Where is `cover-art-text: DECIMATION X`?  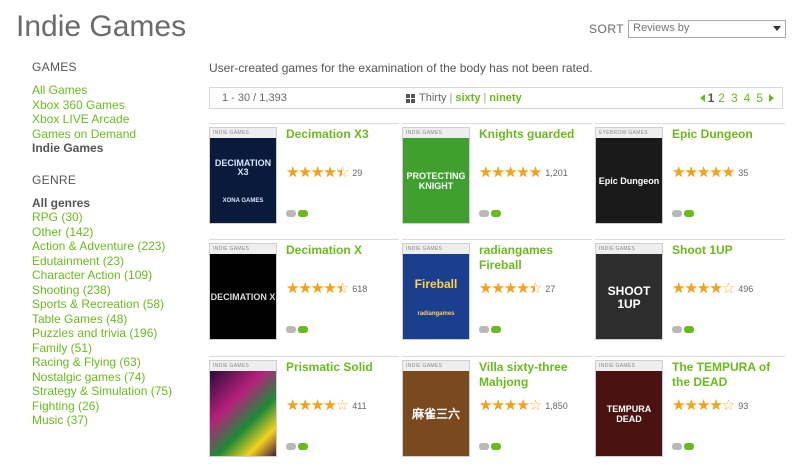 cover-art-text: DECIMATION X is located at coordinates (243, 296).